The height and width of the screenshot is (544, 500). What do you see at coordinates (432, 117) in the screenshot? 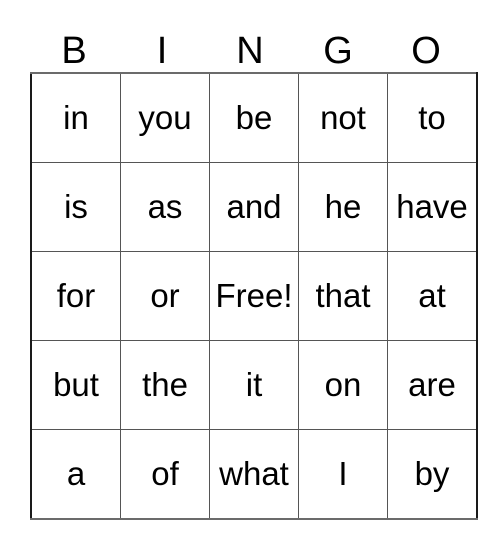
I see `bingo-cell: to` at bounding box center [432, 117].